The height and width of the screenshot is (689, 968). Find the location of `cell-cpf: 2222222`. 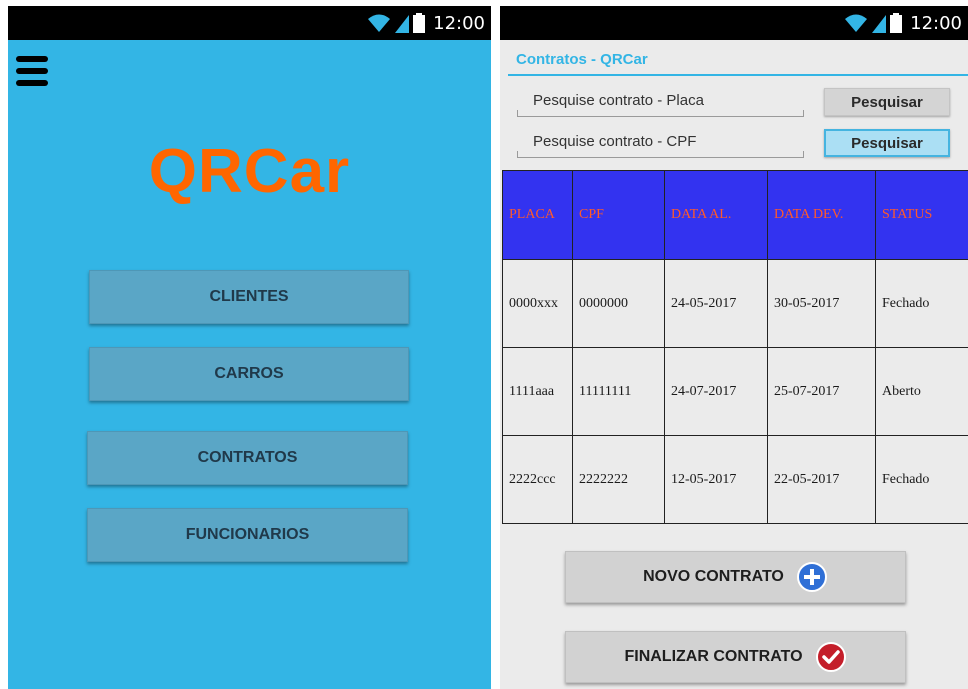

cell-cpf: 2222222 is located at coordinates (618, 479).